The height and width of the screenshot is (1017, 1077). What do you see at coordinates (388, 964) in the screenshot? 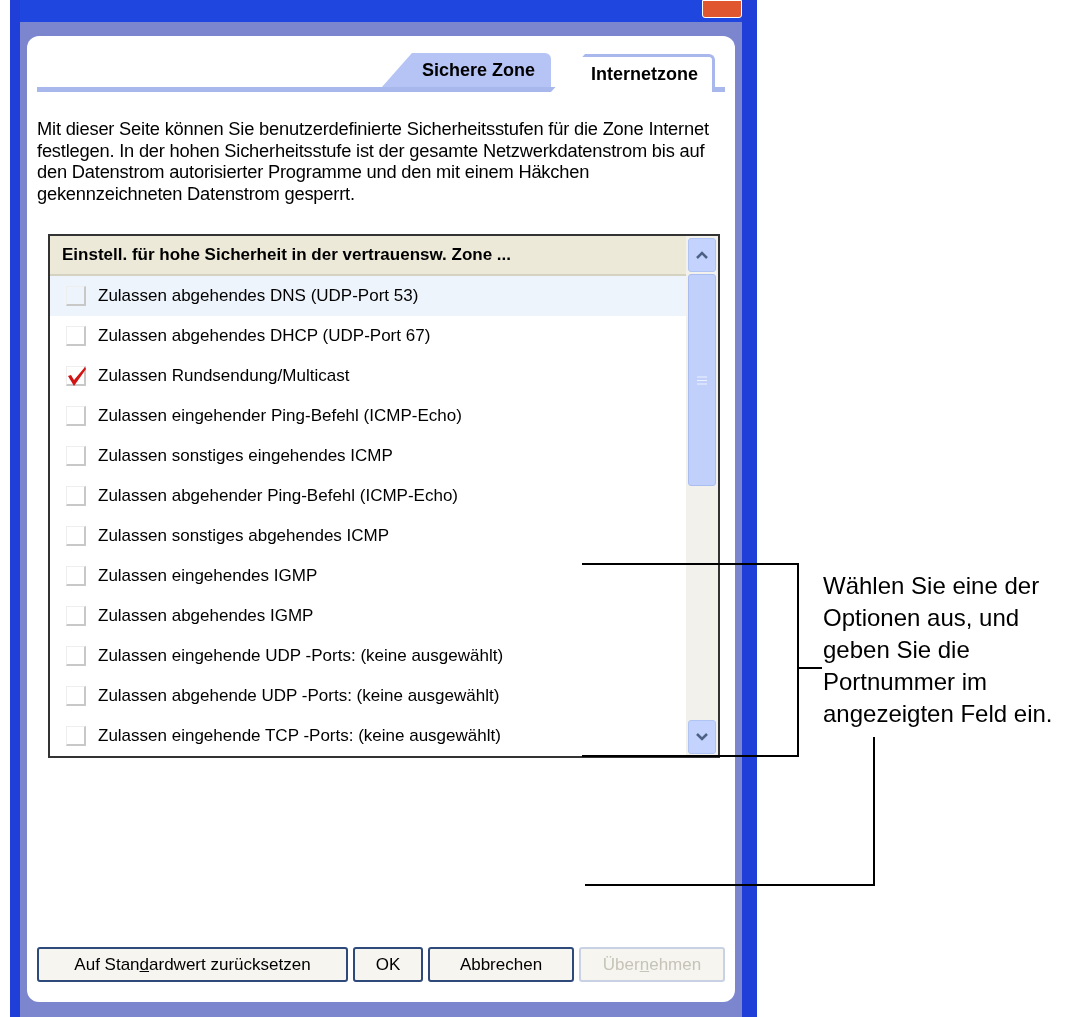
I see `dialog-button: OK` at bounding box center [388, 964].